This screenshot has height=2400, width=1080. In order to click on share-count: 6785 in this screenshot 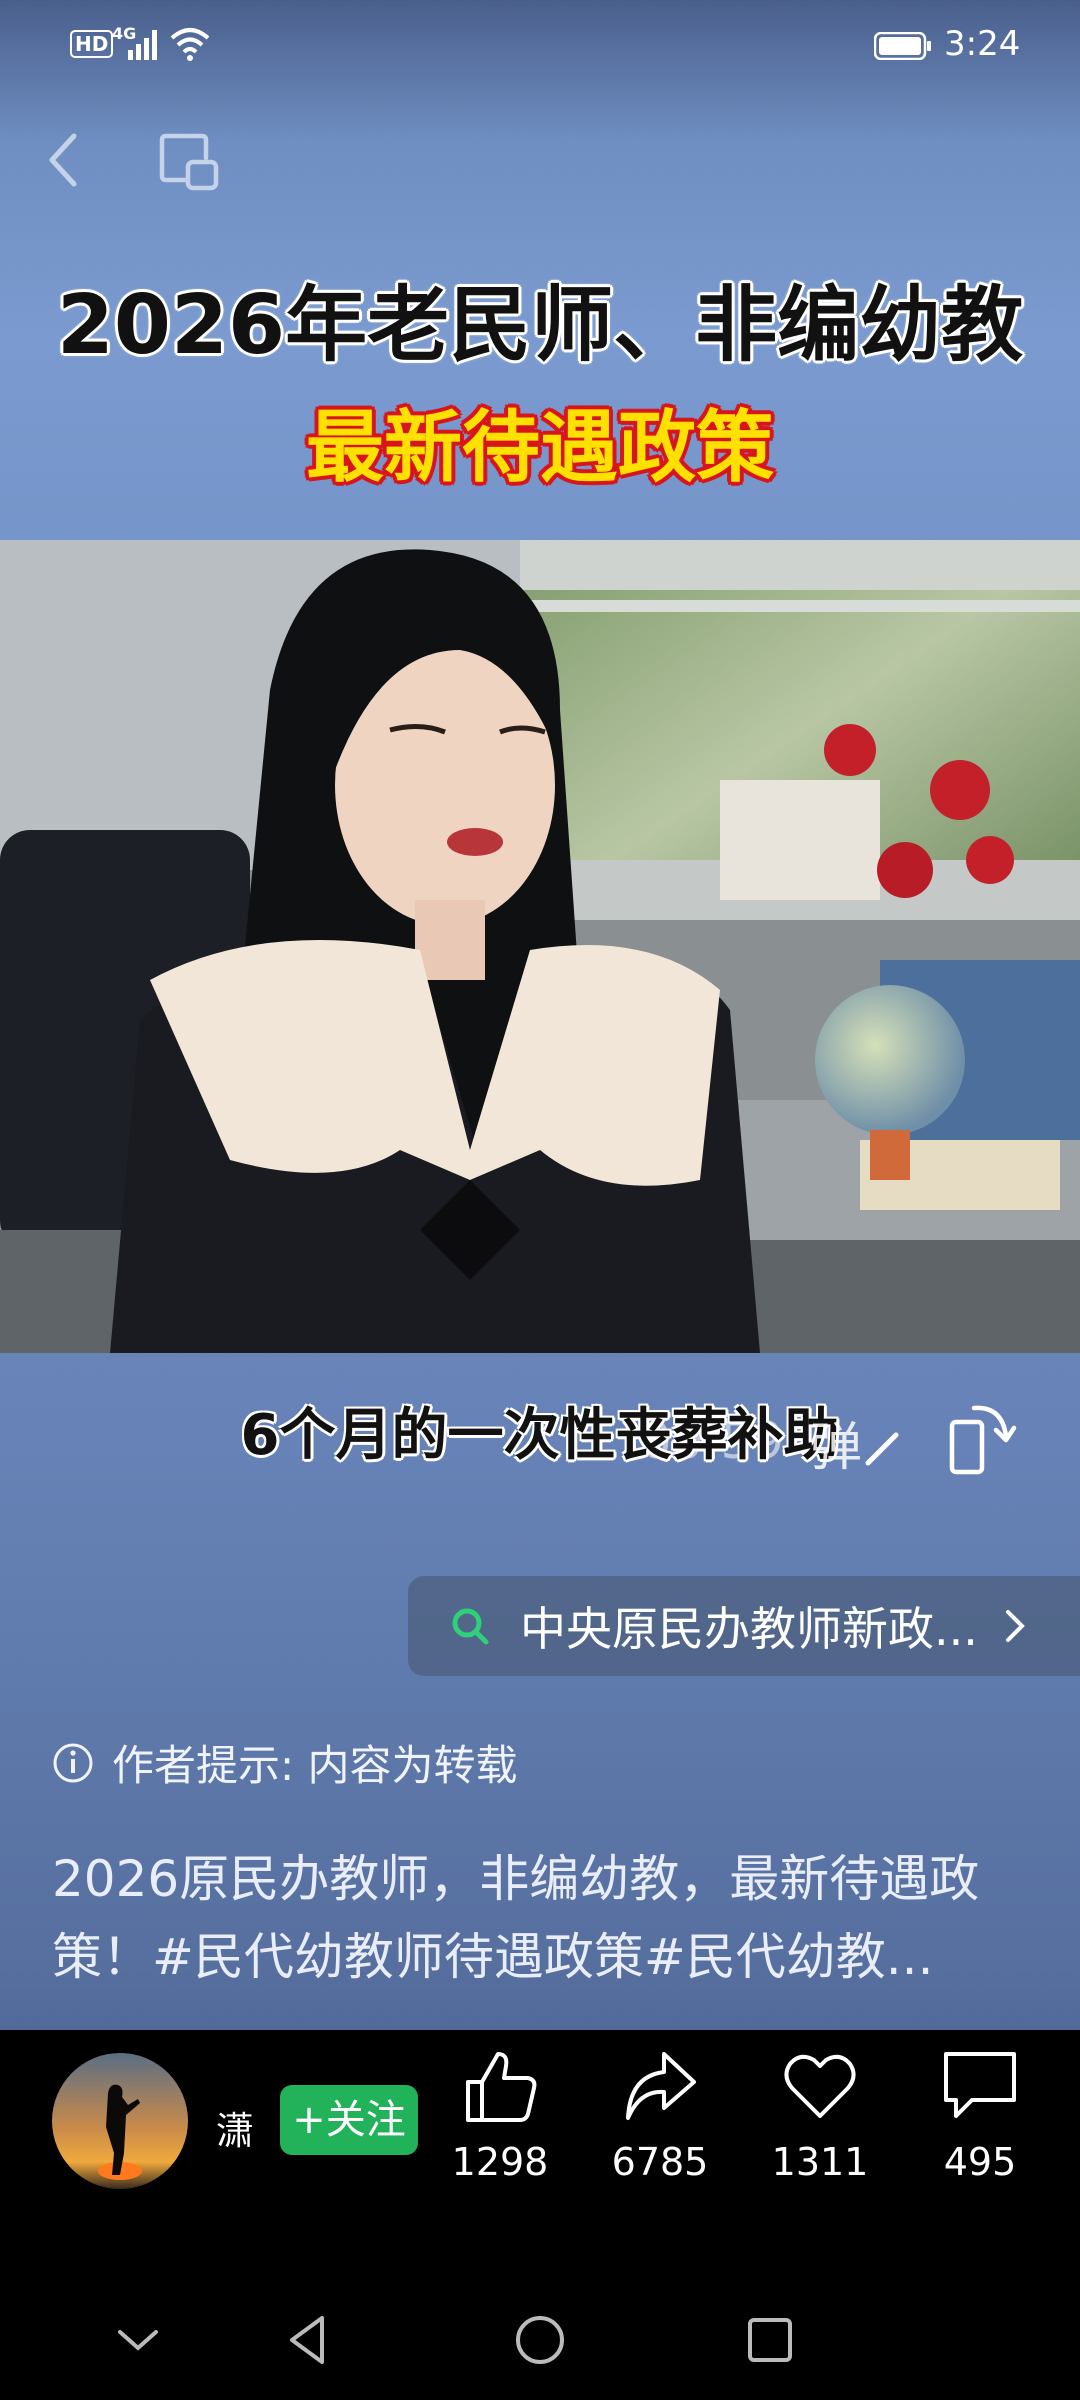, I will do `click(660, 2162)`.